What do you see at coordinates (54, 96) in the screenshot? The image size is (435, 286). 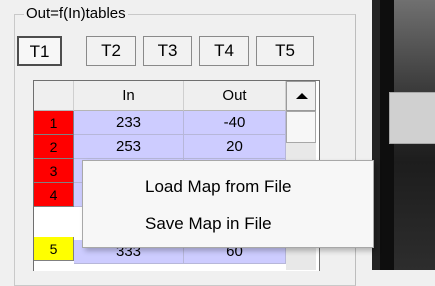 I see `corner-header` at bounding box center [54, 96].